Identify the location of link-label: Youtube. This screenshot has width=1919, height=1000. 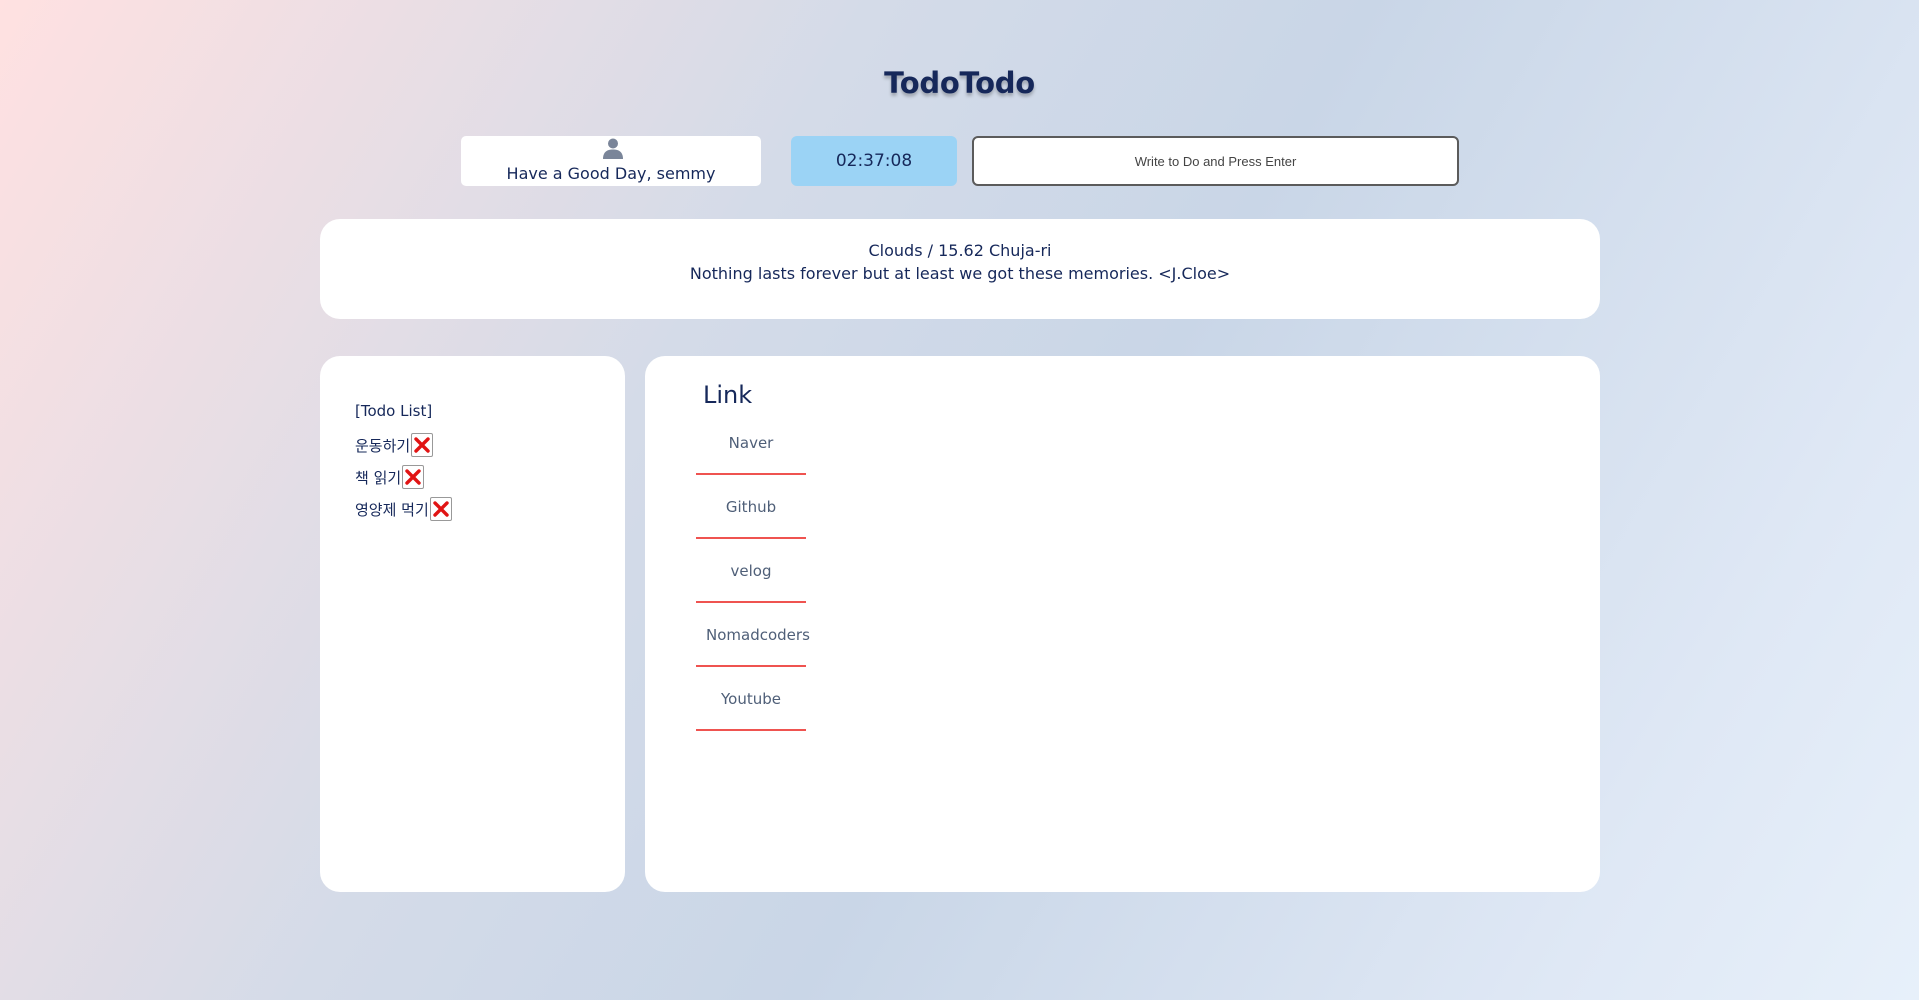
(751, 699).